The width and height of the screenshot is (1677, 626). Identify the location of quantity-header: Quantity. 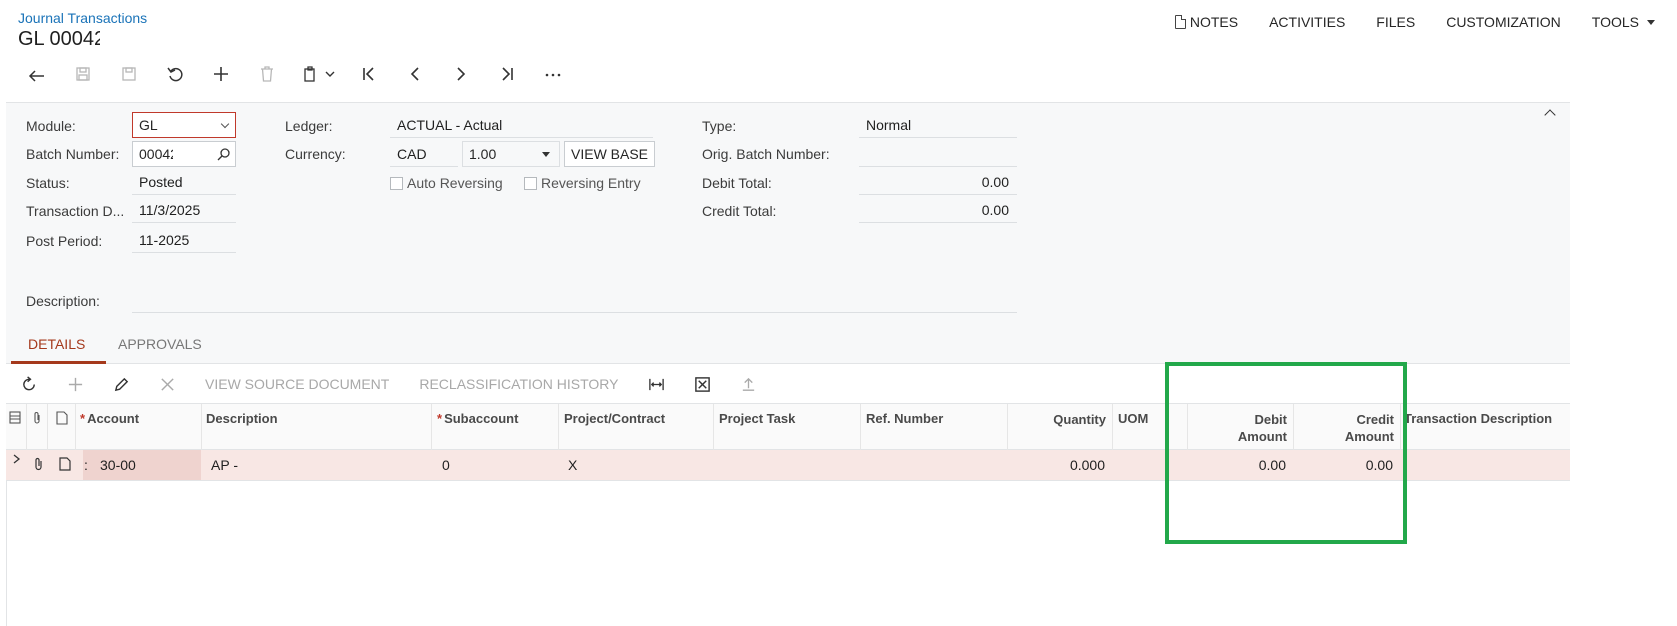
(1060, 427).